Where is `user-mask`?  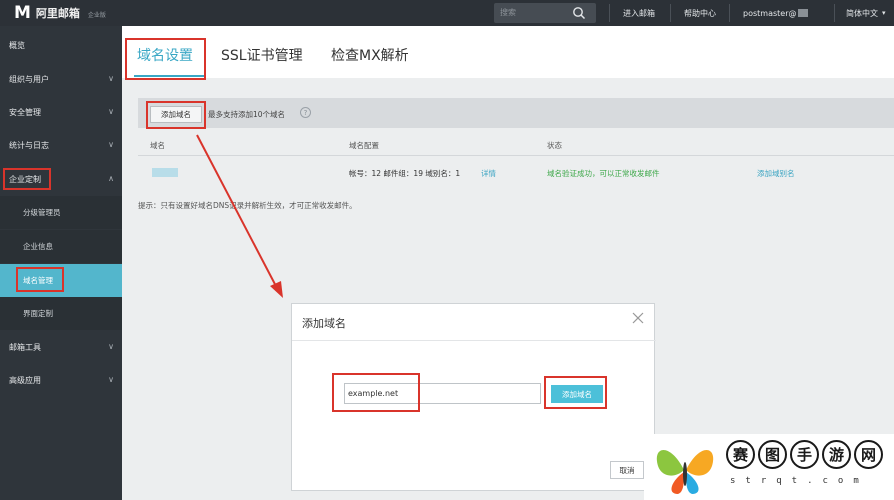 user-mask is located at coordinates (802, 13).